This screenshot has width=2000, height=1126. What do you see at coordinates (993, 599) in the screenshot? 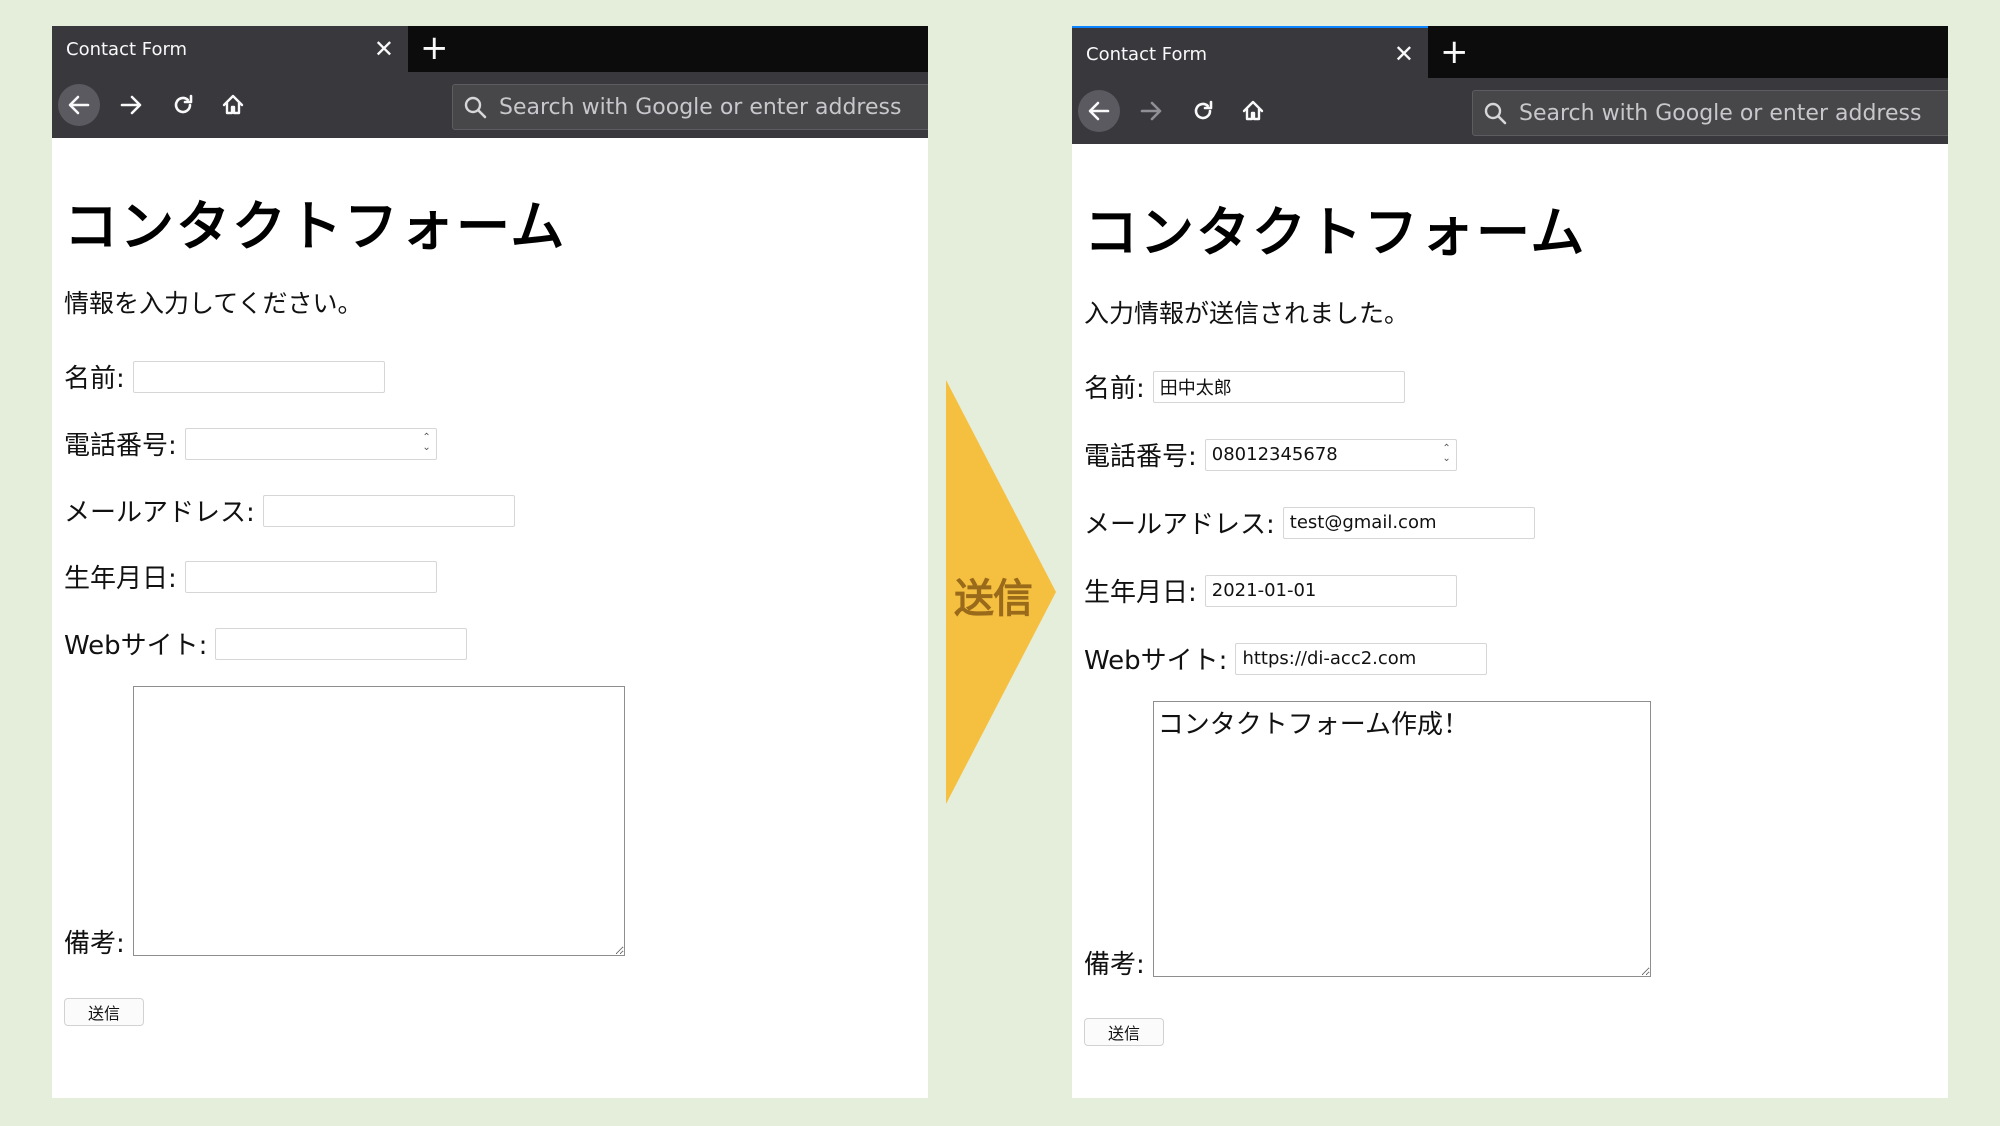
I see `arrow-label: 送信` at bounding box center [993, 599].